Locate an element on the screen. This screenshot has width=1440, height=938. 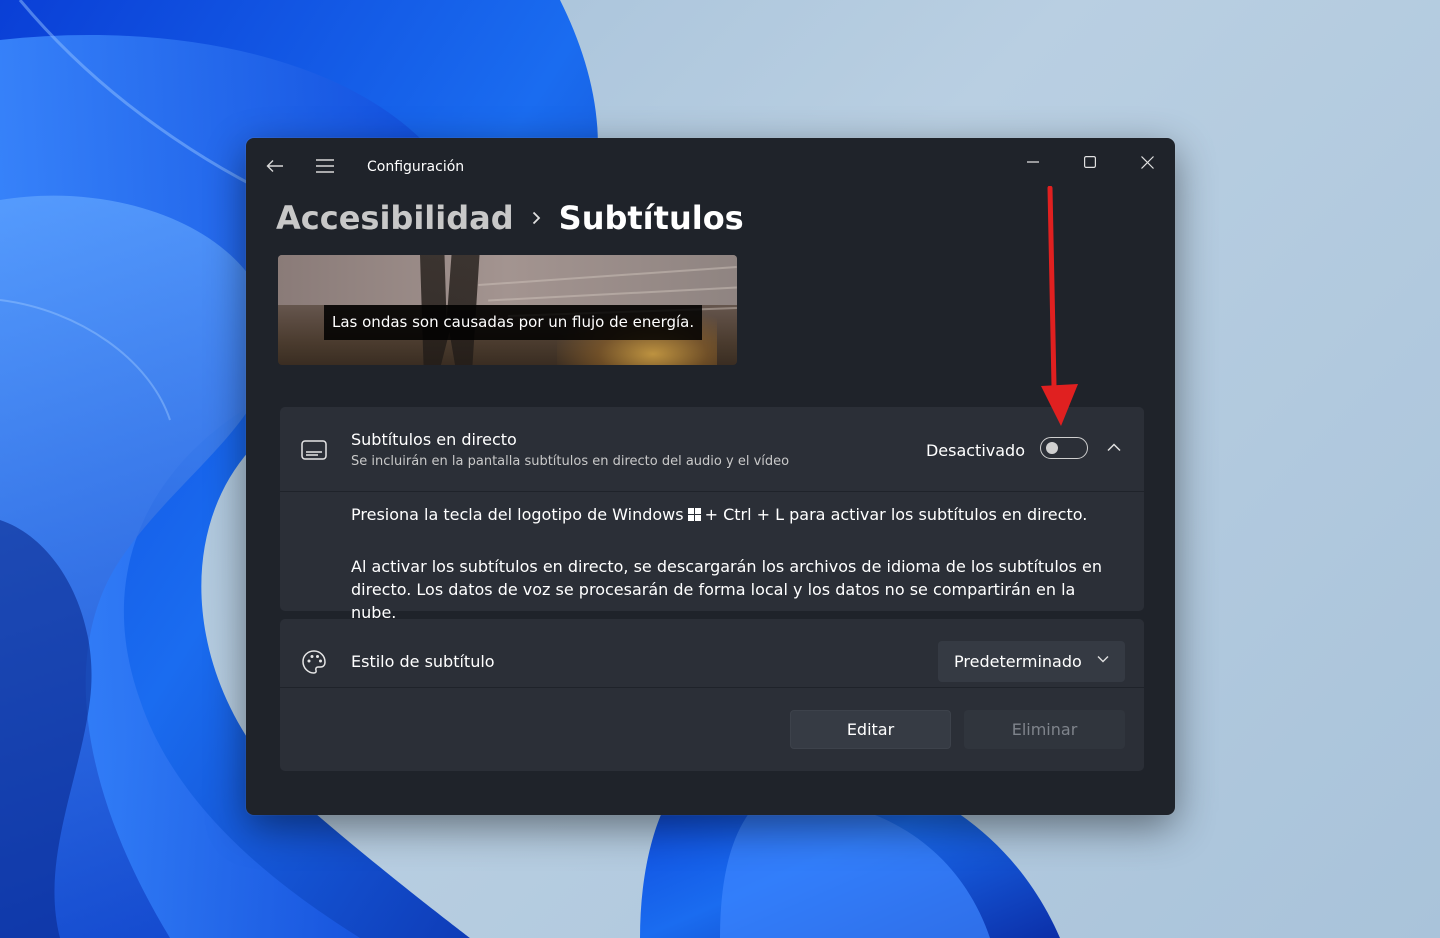
live-captions-title: Subtítulos en directo is located at coordinates (434, 439).